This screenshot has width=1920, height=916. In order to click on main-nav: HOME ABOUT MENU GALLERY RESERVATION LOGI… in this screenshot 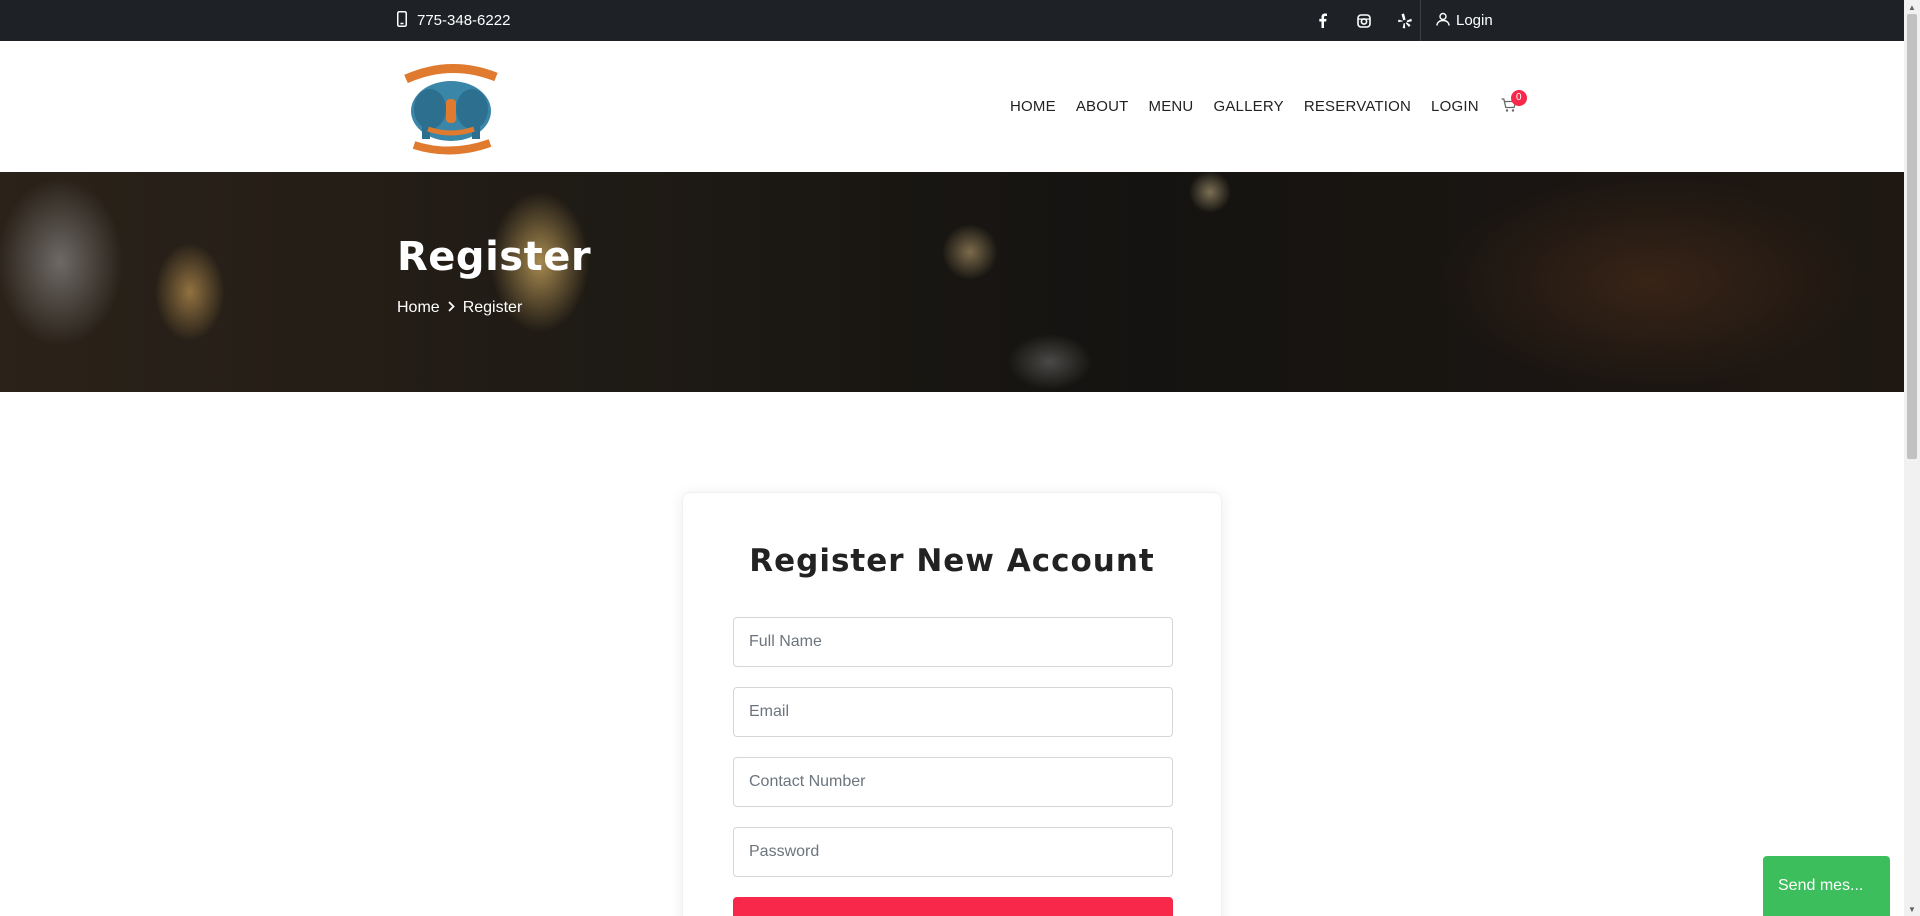, I will do `click(1263, 106)`.